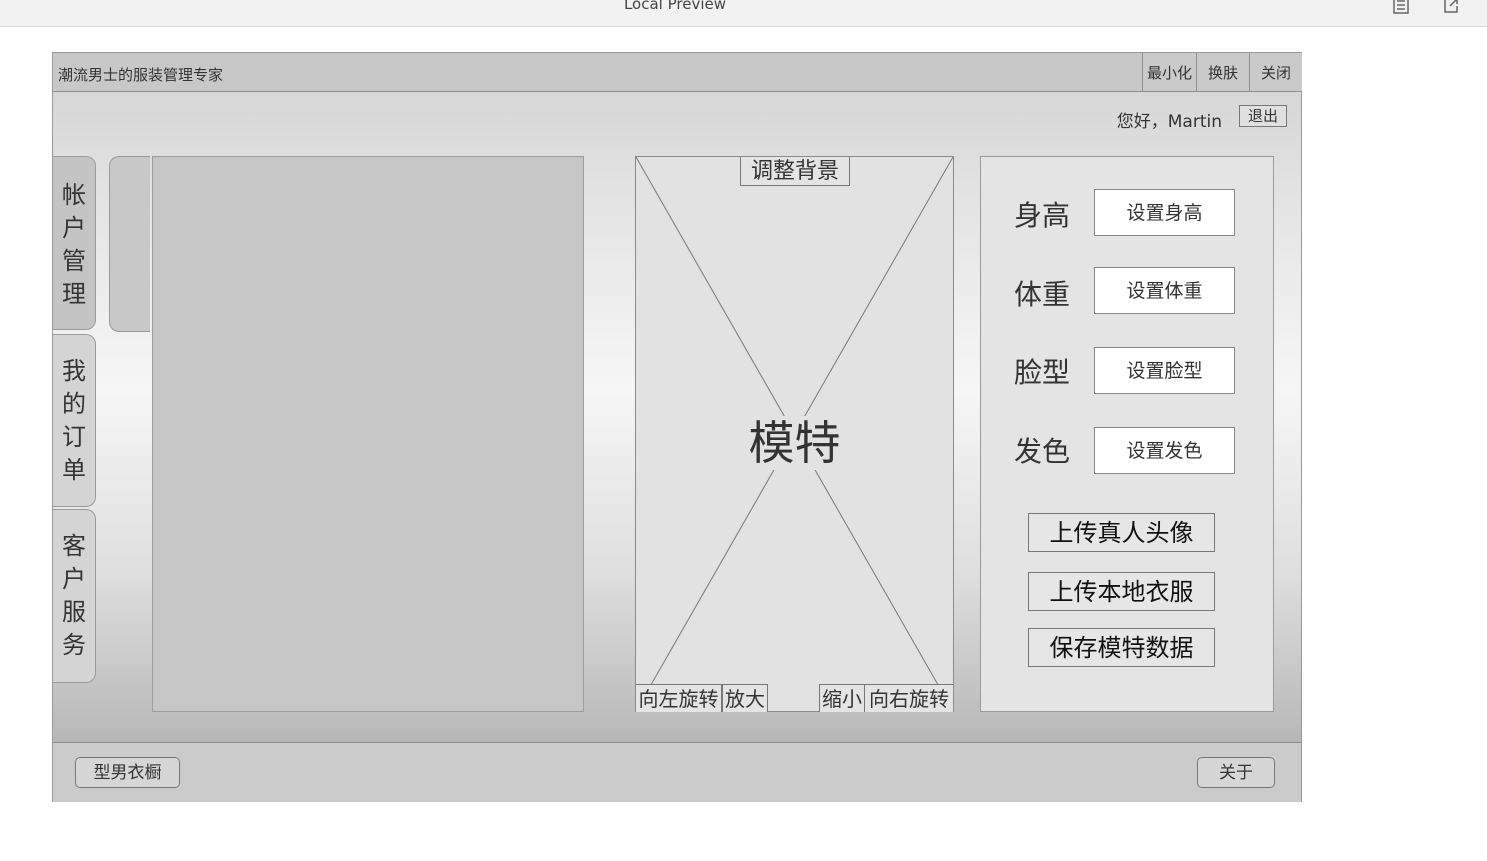 This screenshot has height=861, width=1487. I want to click on adjust-background-button: 调整背景, so click(795, 171).